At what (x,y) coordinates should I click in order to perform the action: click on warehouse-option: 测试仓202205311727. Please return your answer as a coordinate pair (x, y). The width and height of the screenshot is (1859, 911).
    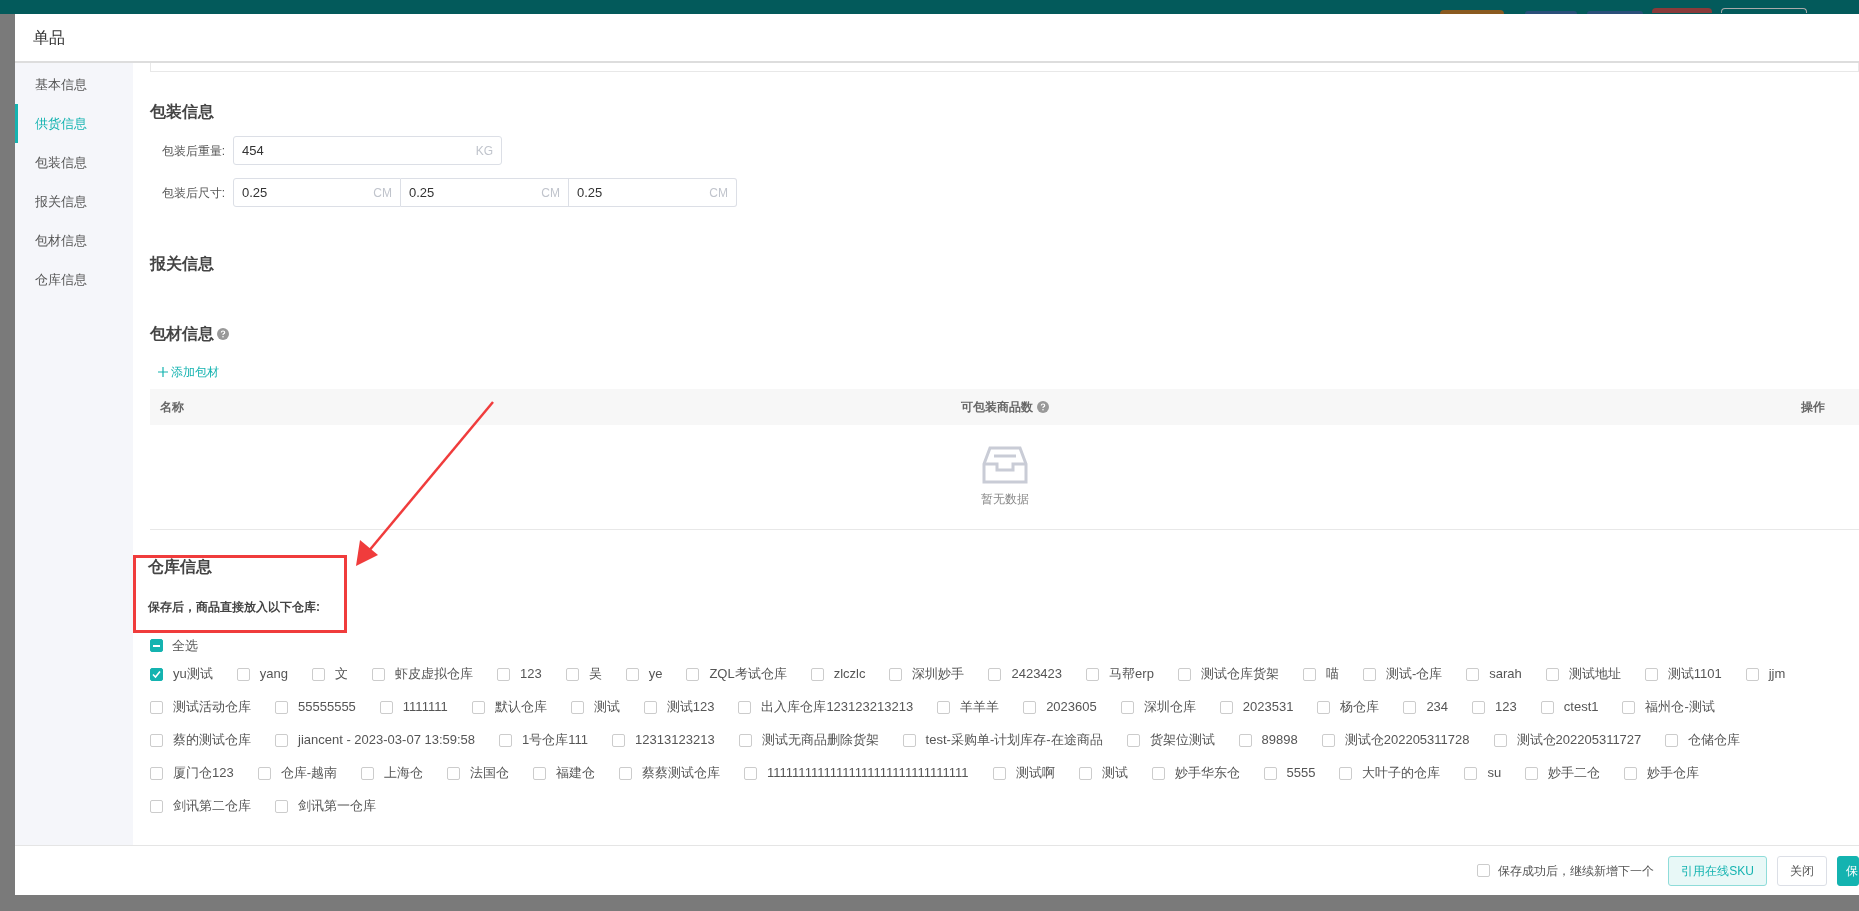
    Looking at the image, I should click on (1567, 740).